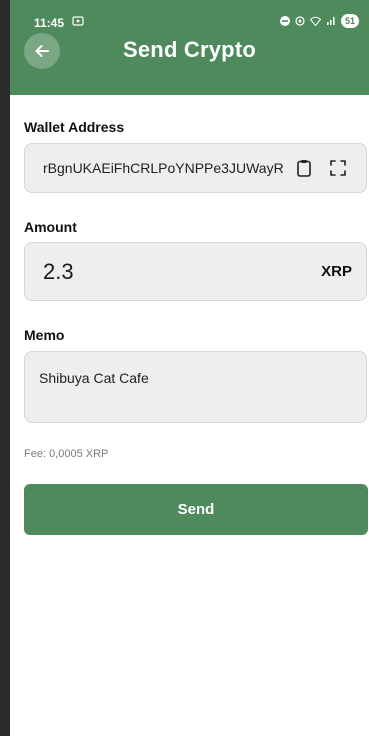 This screenshot has height=736, width=369. Describe the element at coordinates (58, 271) in the screenshot. I see `amount-value: 2.3` at that location.